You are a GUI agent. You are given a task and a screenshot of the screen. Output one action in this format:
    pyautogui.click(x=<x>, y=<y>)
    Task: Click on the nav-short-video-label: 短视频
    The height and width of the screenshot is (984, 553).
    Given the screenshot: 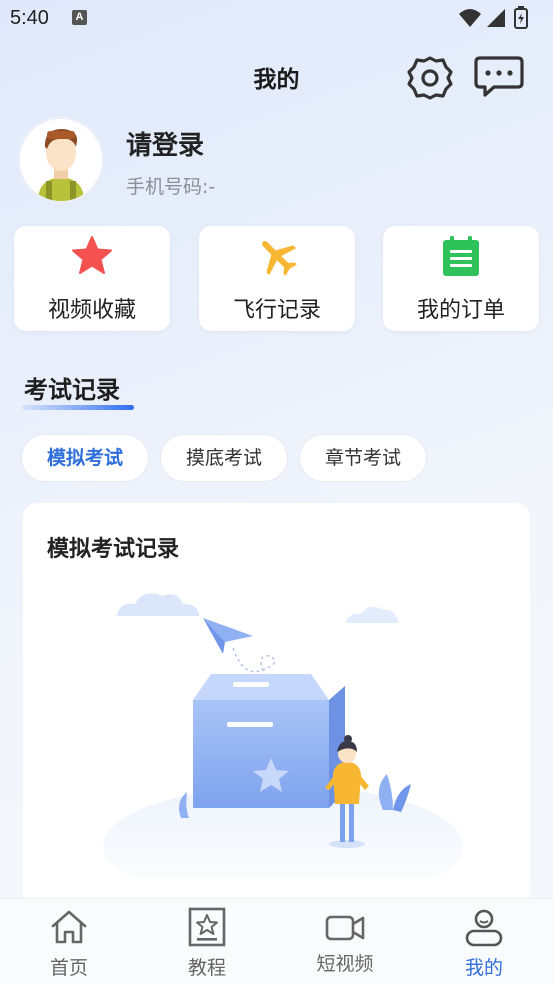 What is the action you would take?
    pyautogui.click(x=345, y=964)
    